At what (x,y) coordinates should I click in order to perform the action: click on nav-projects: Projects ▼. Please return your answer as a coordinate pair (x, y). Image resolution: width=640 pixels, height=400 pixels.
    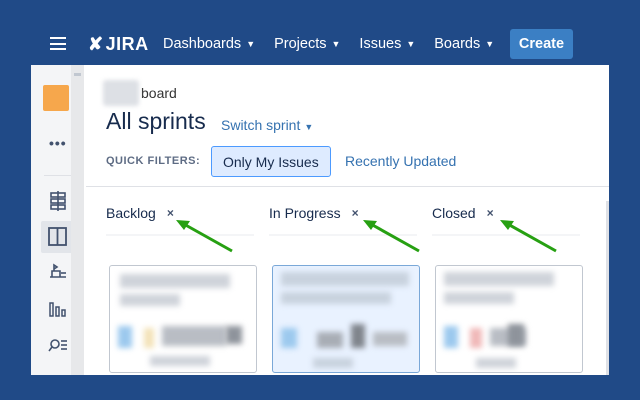
    Looking at the image, I should click on (307, 44).